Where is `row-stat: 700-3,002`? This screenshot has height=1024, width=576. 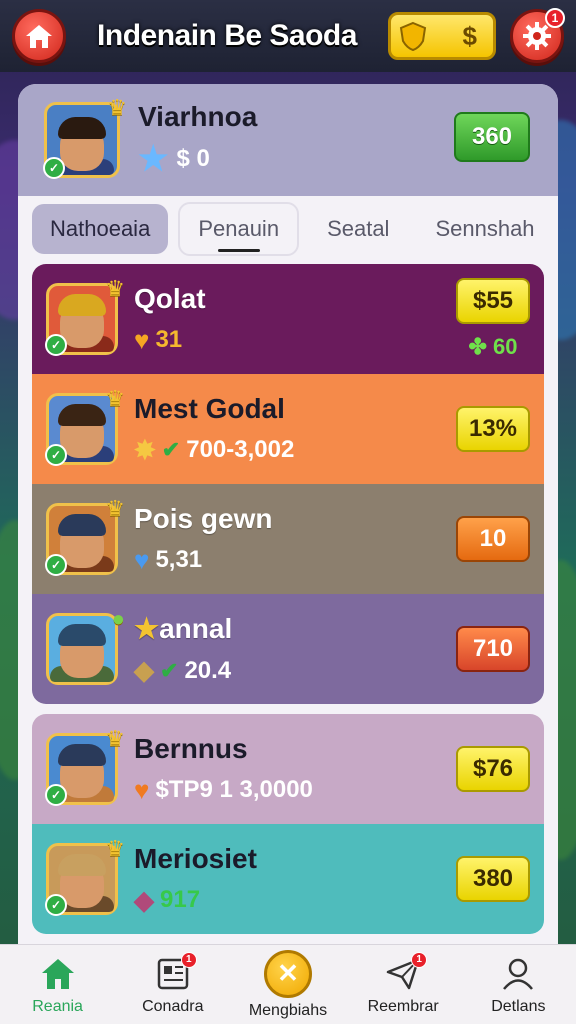 row-stat: 700-3,002 is located at coordinates (240, 449).